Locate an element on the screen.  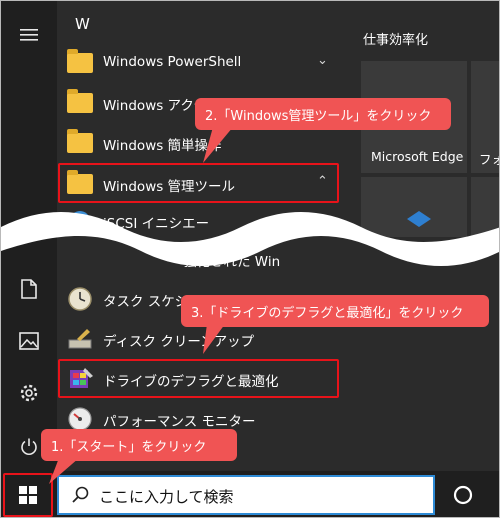
callout-step-3: 3.「ドライブのデフラグと最適化」をクリック is located at coordinates (335, 311).